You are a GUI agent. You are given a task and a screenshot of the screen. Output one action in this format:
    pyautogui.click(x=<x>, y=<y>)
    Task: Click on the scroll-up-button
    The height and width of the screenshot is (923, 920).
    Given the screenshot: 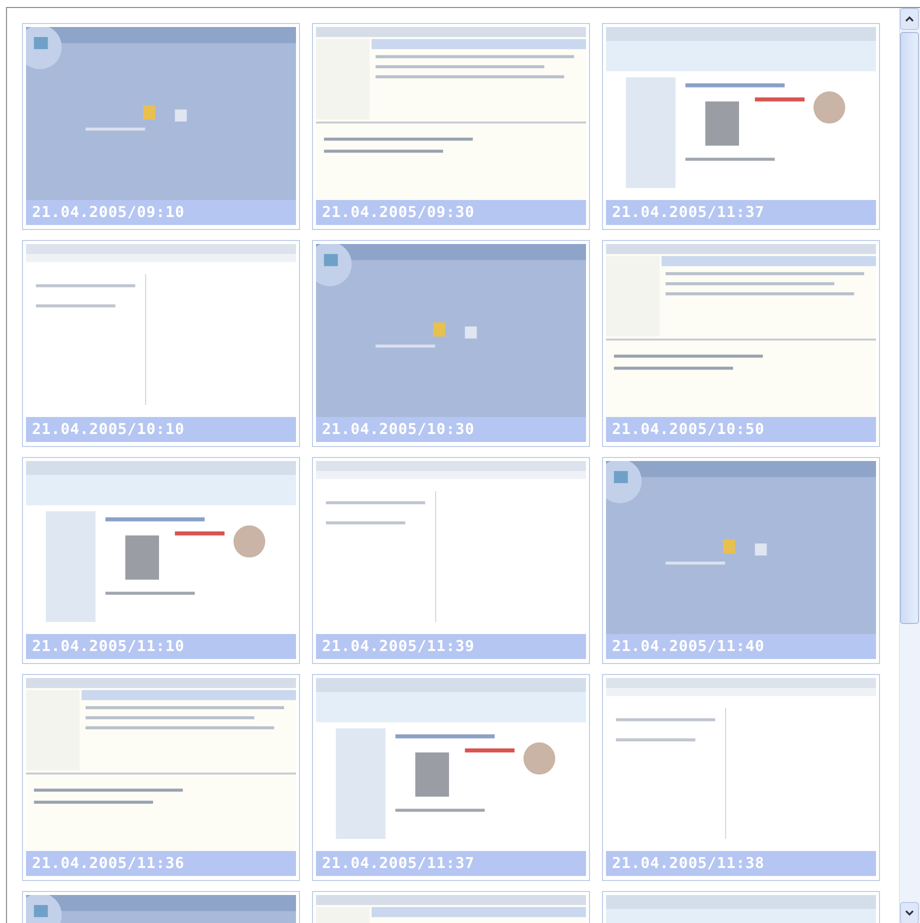 What is the action you would take?
    pyautogui.click(x=909, y=19)
    